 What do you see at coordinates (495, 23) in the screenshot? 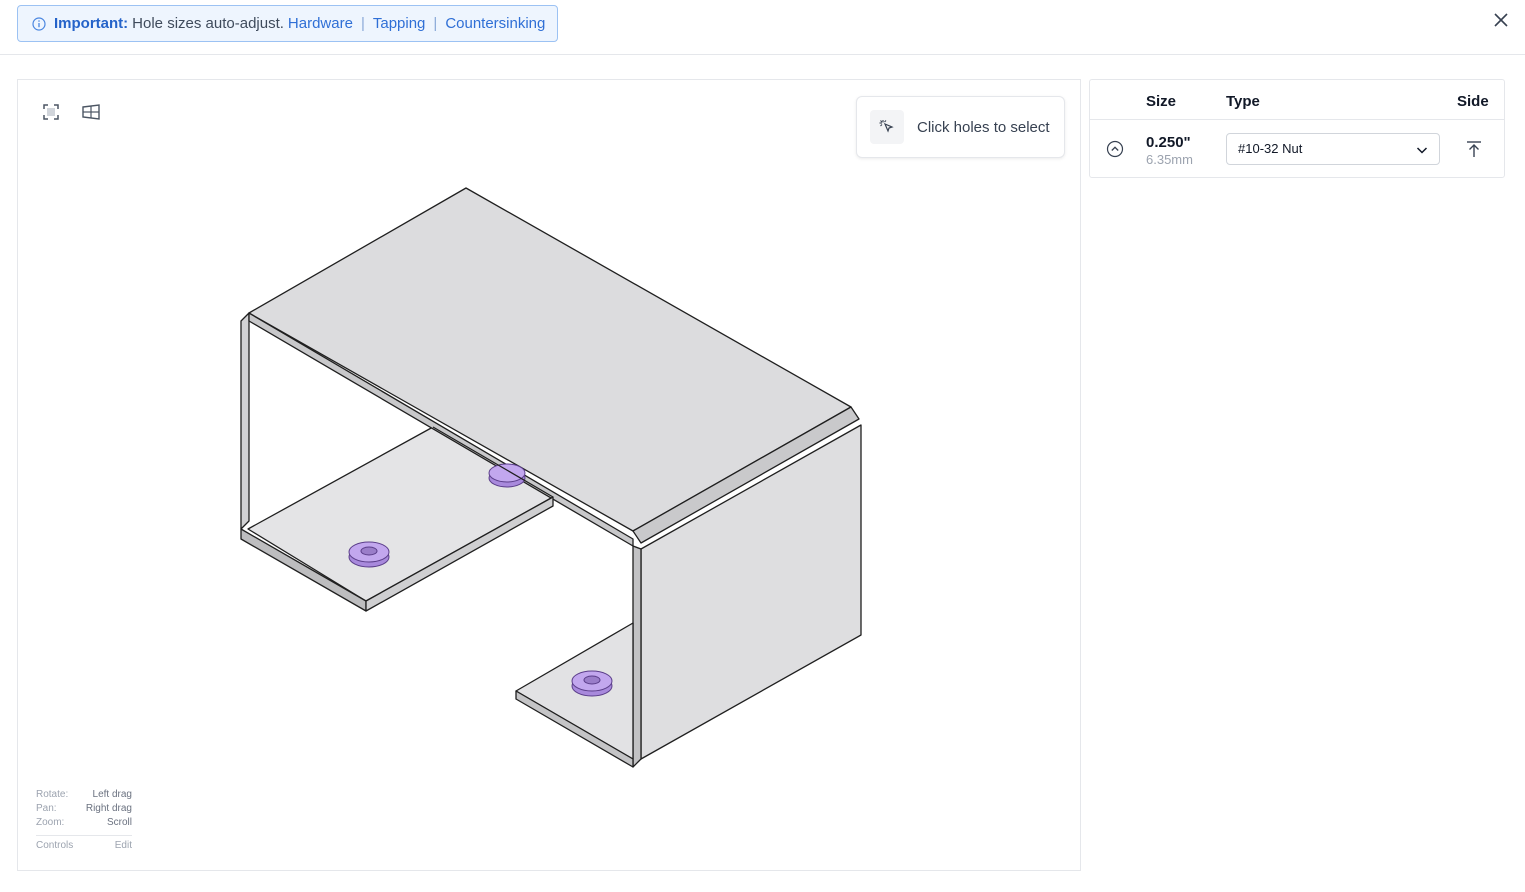
I see `countersinking-link: Countersinking` at bounding box center [495, 23].